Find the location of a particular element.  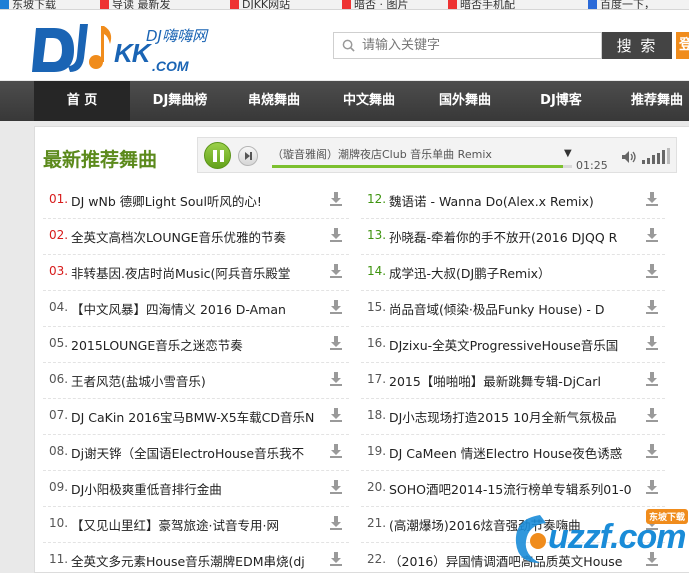

song-item: 03. 非转基因.夜店时尚Music(阿兵音乐殿堂 is located at coordinates (196, 273).